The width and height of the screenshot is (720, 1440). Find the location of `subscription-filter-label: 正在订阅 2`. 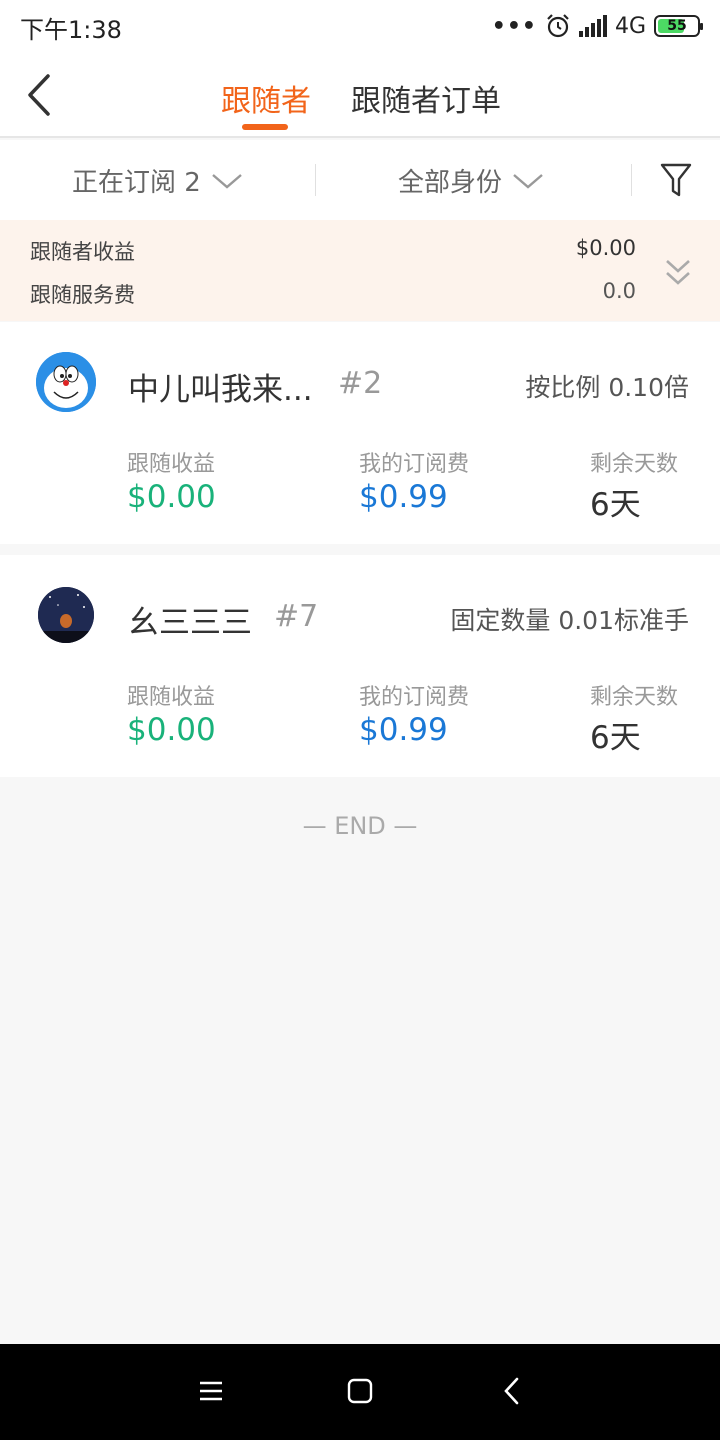

subscription-filter-label: 正在订阅 2 is located at coordinates (136, 183).